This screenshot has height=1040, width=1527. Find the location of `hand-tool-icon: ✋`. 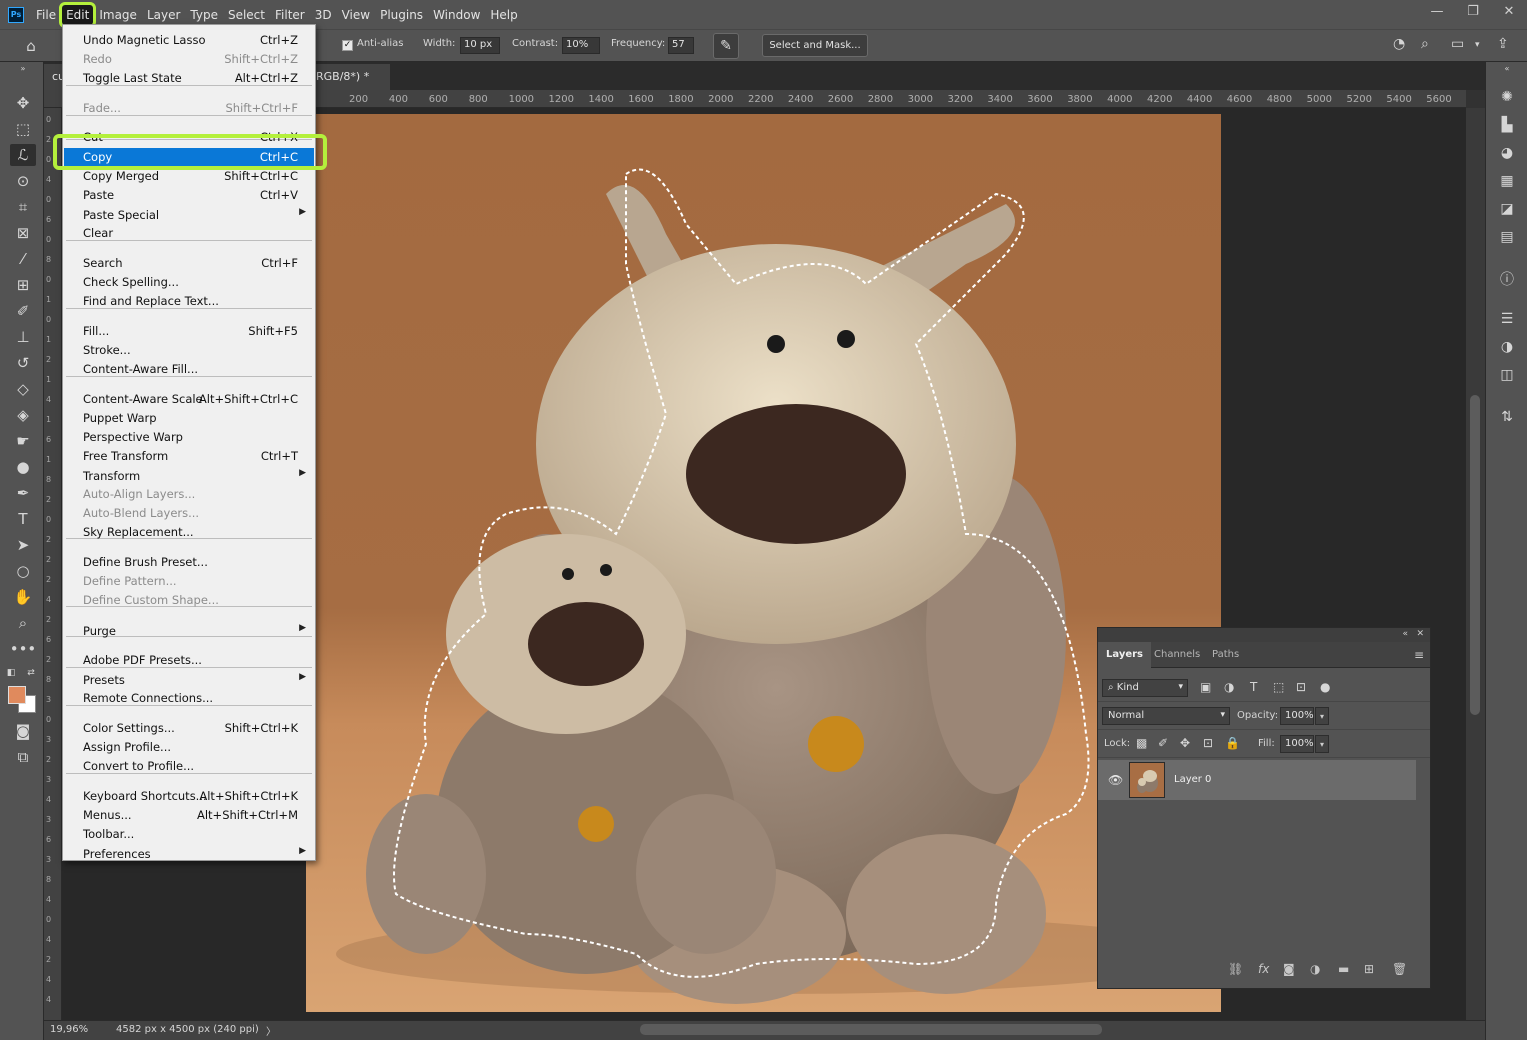

hand-tool-icon: ✋ is located at coordinates (23, 597).